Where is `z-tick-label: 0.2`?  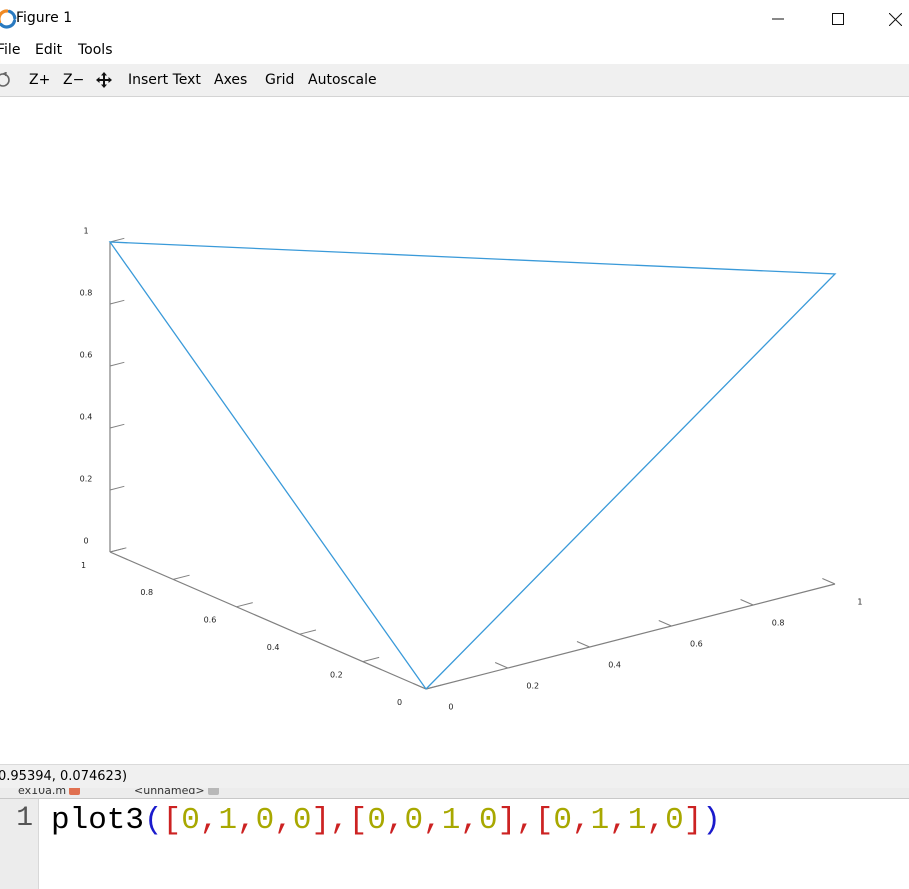
z-tick-label: 0.2 is located at coordinates (86, 479).